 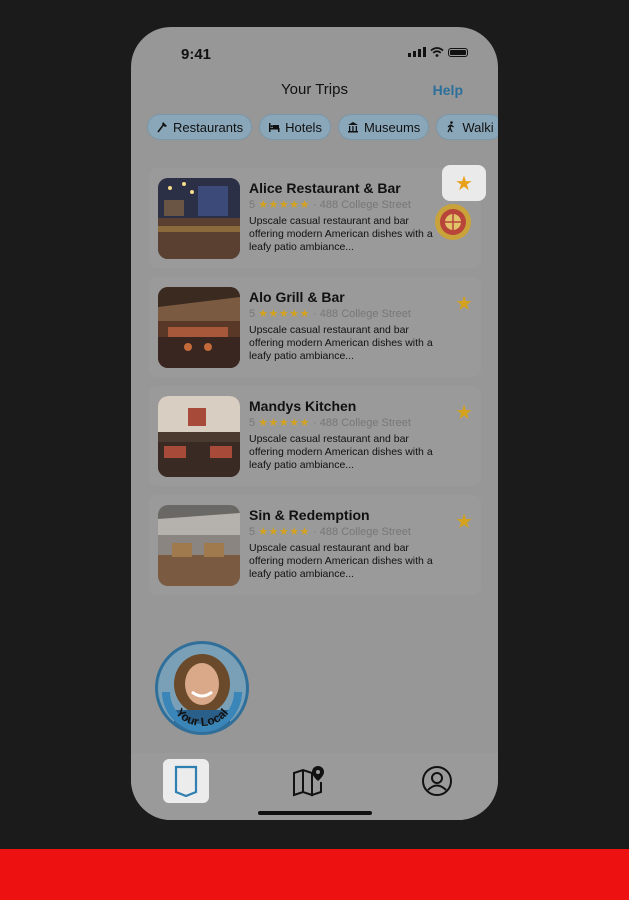 I want to click on chip-restaurants: Restaurants, so click(x=200, y=127).